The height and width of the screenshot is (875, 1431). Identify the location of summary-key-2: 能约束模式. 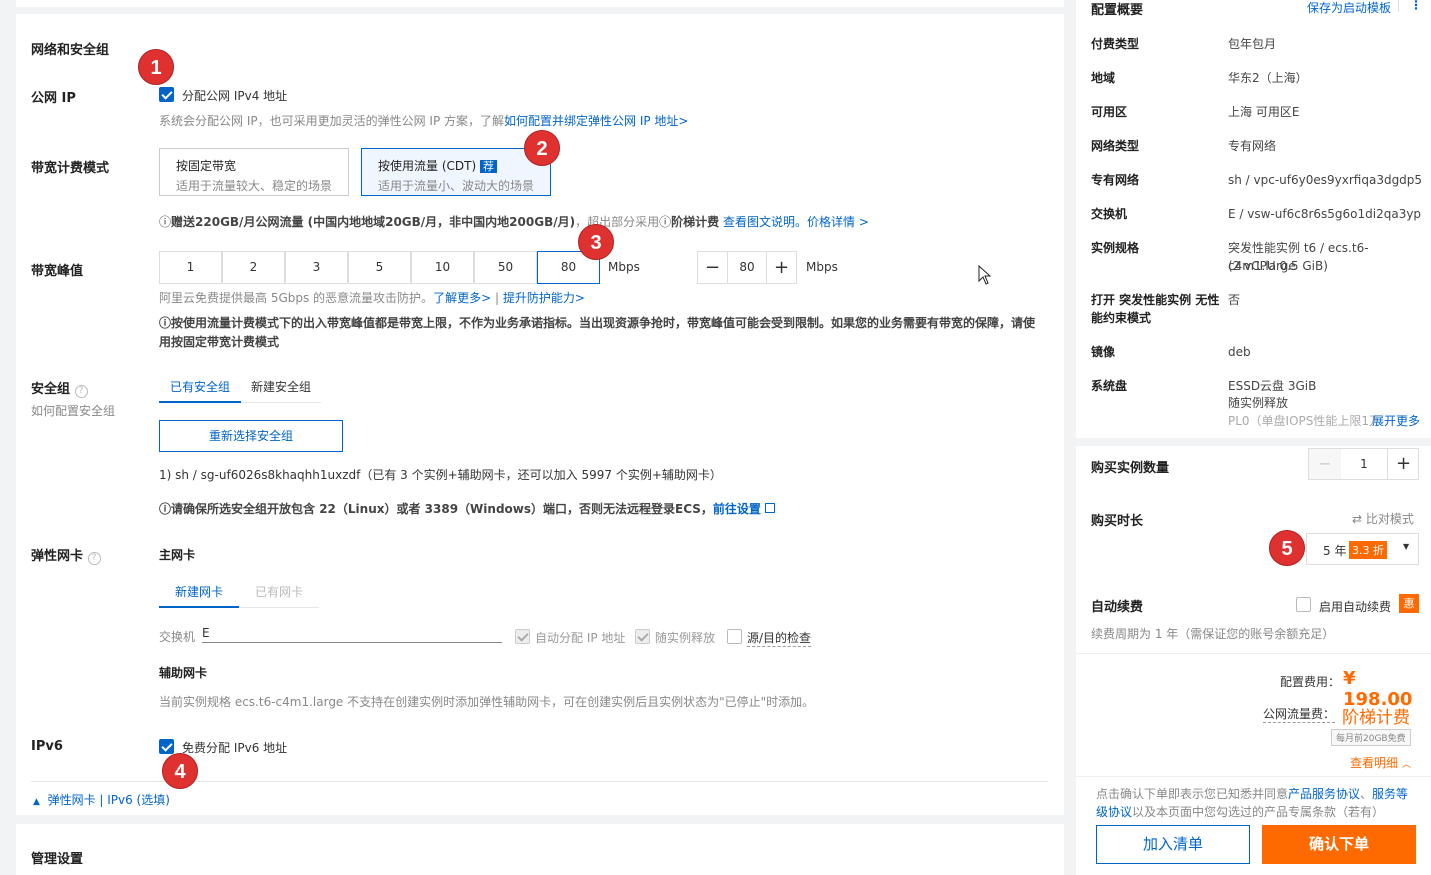
(1121, 318).